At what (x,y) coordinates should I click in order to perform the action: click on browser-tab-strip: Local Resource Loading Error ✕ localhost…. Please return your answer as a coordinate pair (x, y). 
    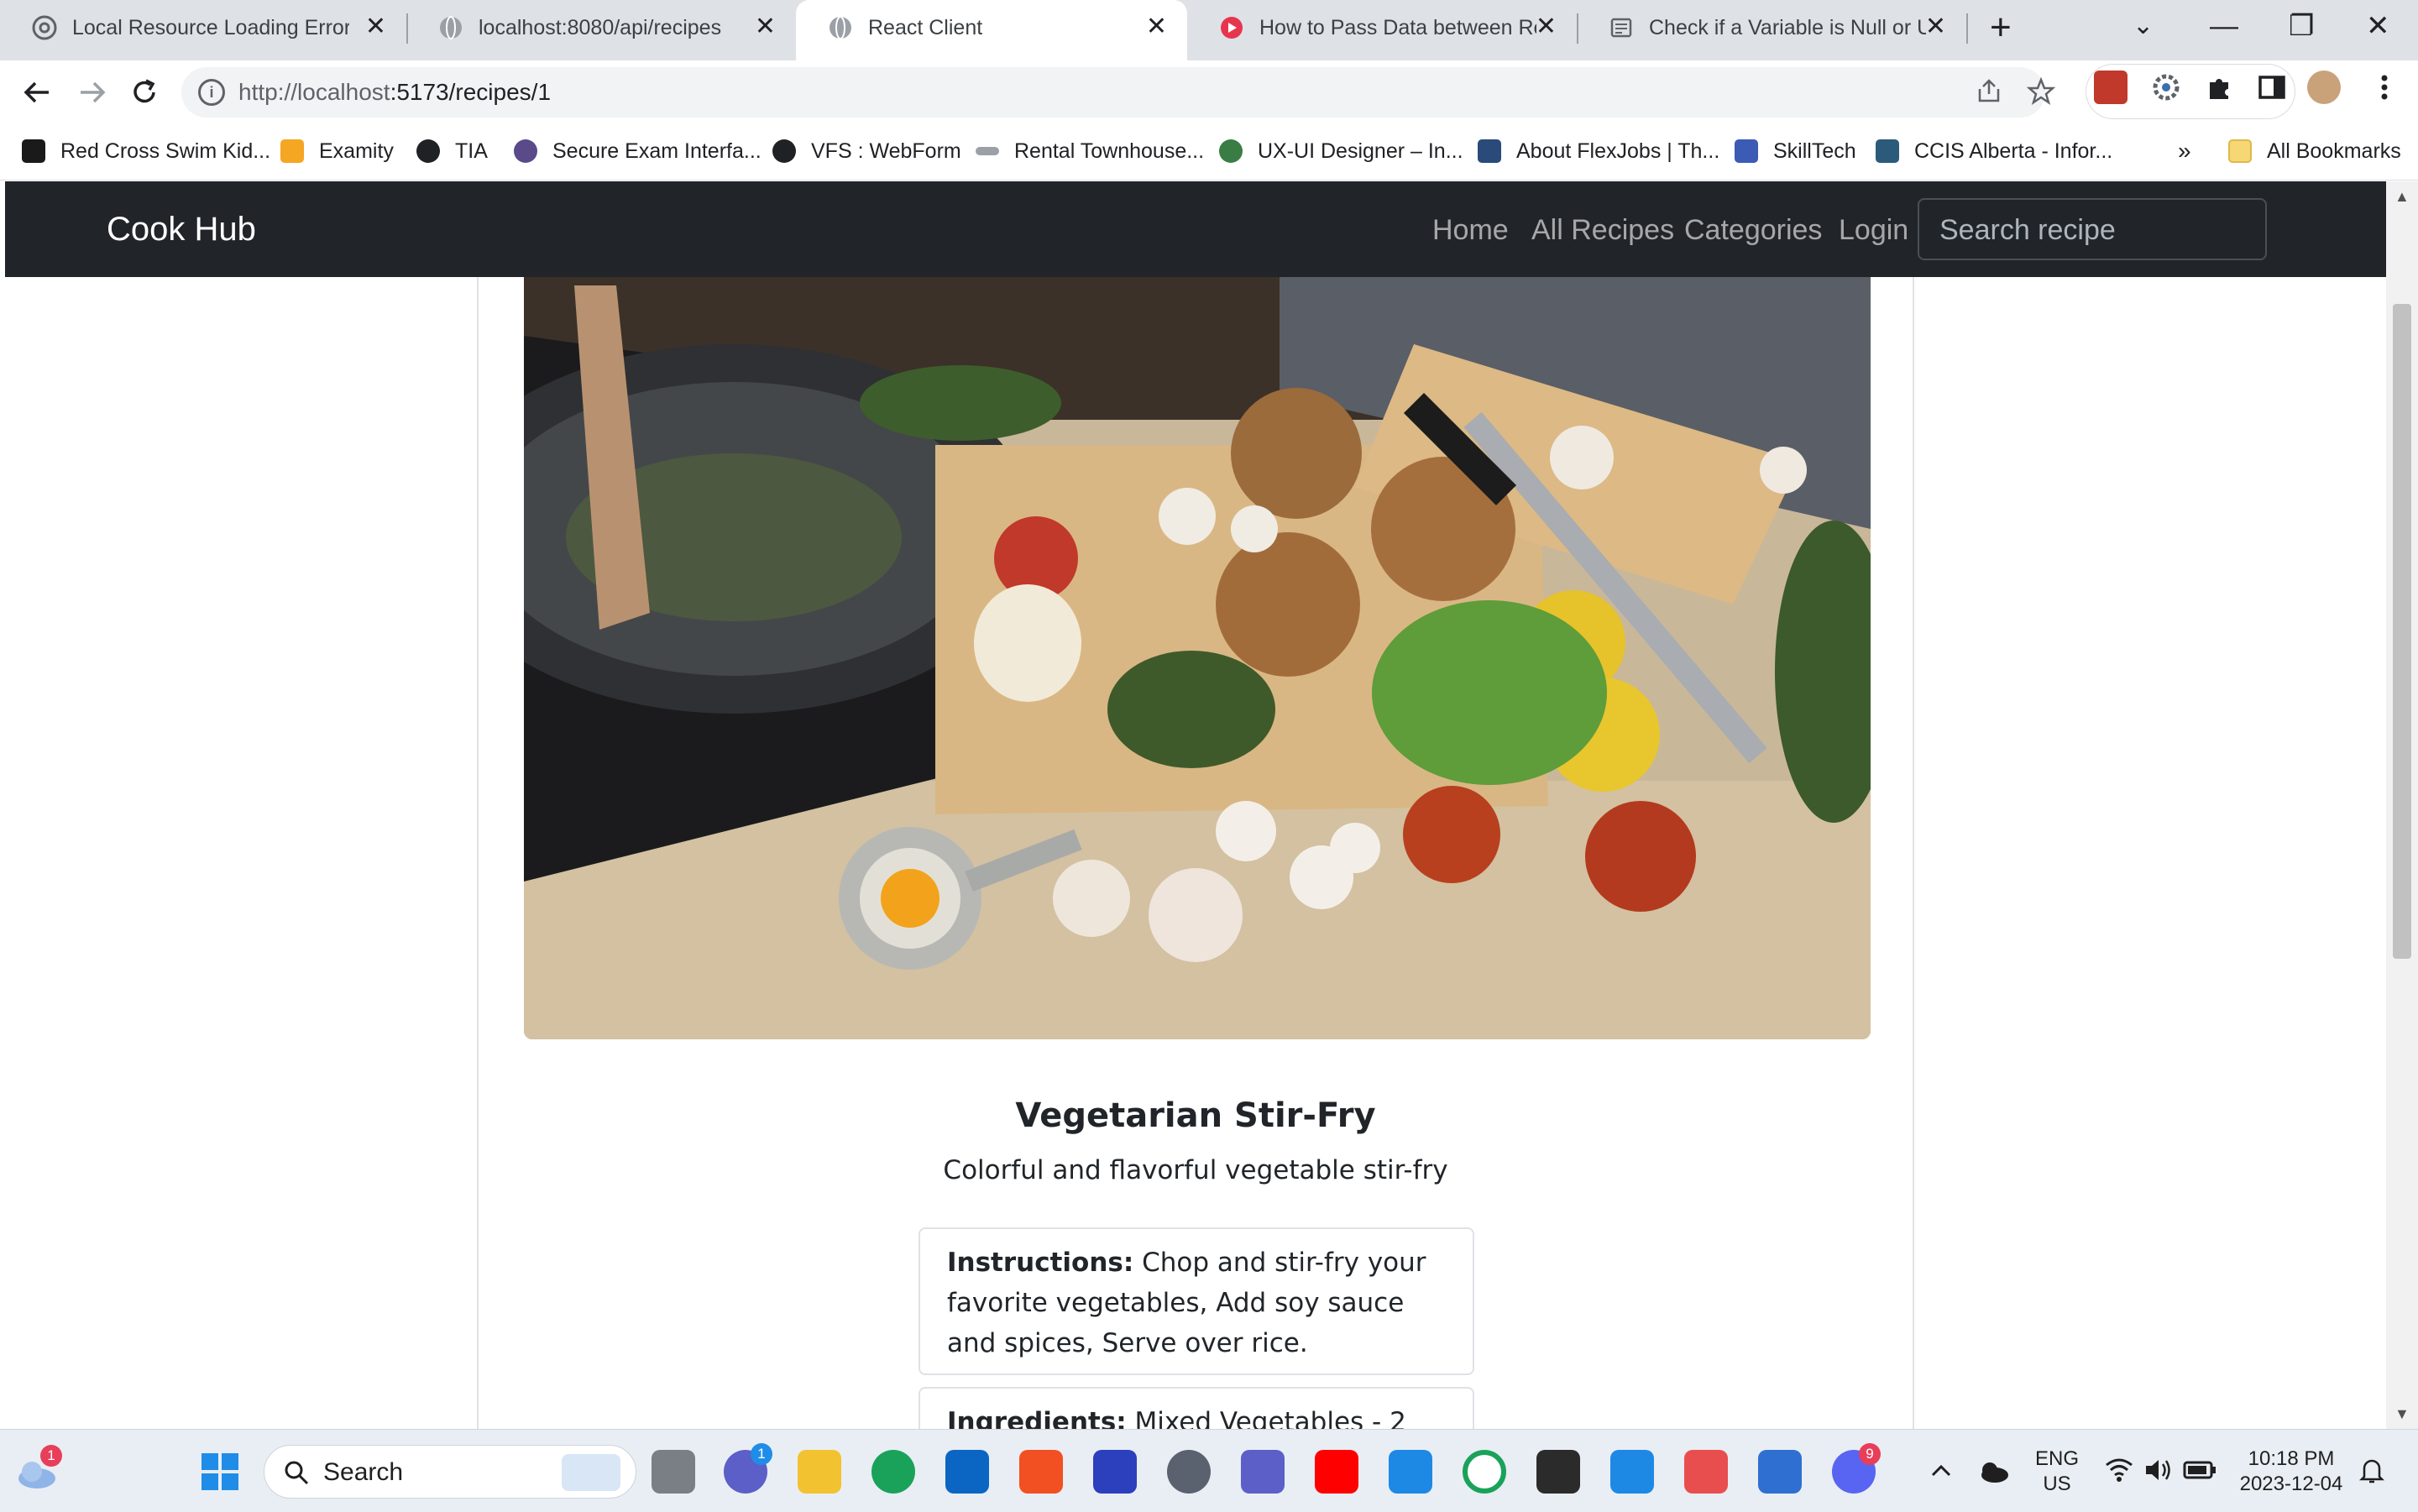
    Looking at the image, I should click on (1209, 30).